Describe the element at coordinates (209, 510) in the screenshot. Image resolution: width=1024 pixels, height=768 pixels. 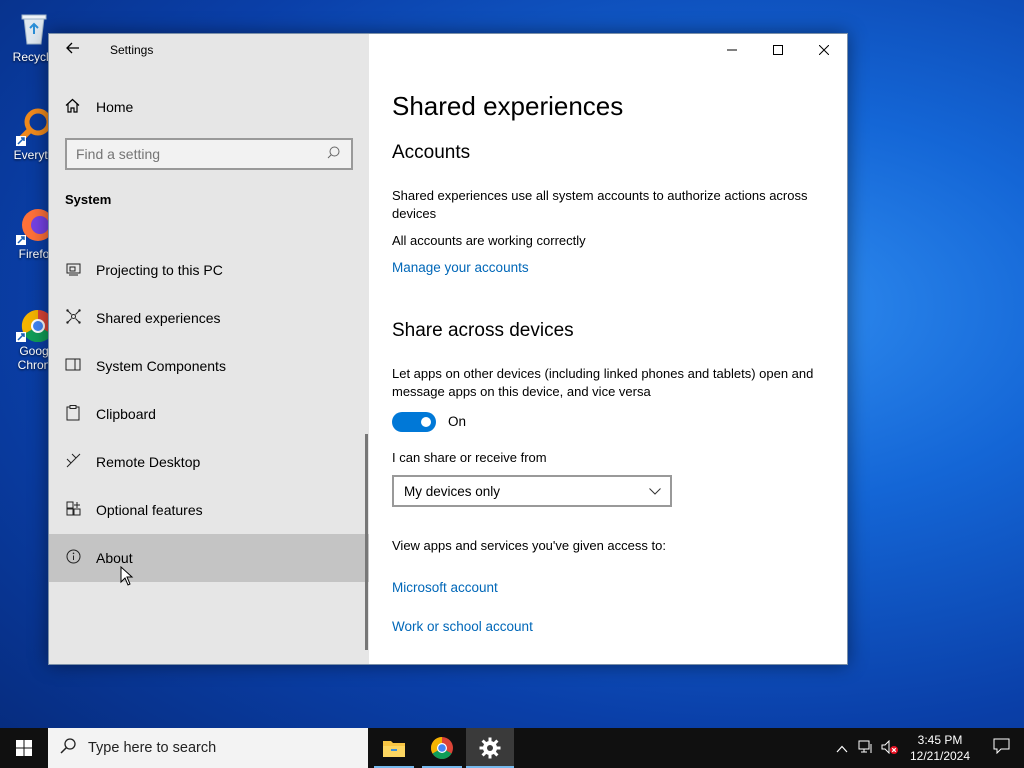
I see `nav-item-optional-features: Optional features` at that location.